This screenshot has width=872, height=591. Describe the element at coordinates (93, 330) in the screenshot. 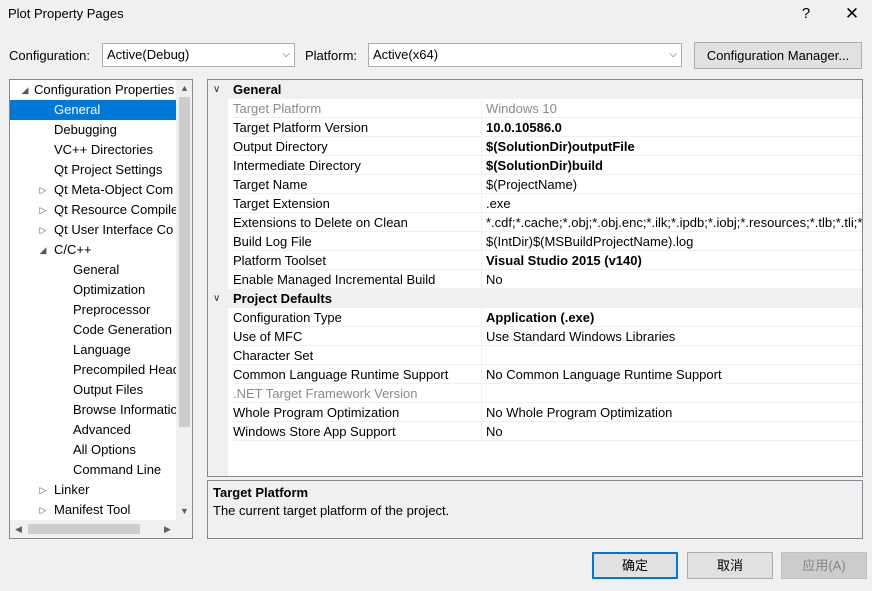

I see `tree-item: Code Generation` at that location.